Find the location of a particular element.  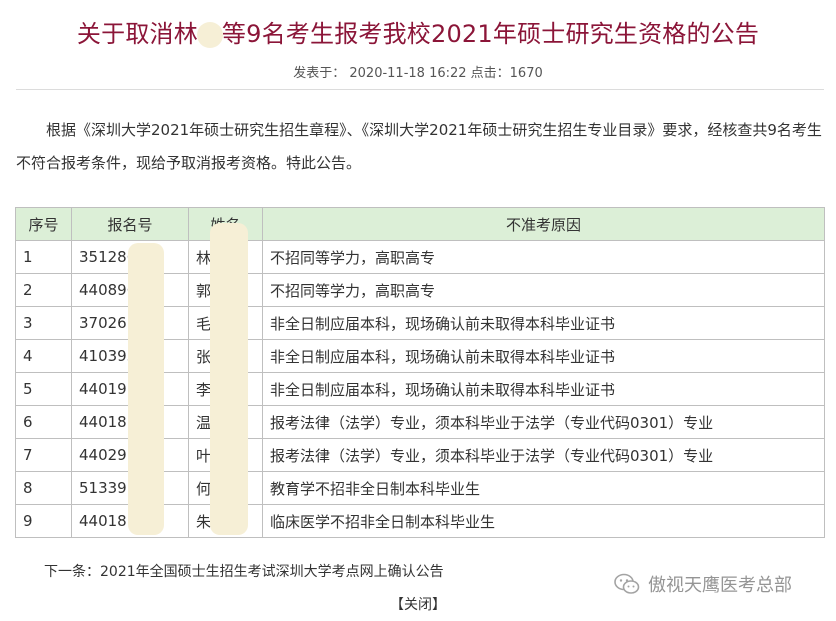

watermark-text: 傲视天鹰医考总部 is located at coordinates (720, 585).